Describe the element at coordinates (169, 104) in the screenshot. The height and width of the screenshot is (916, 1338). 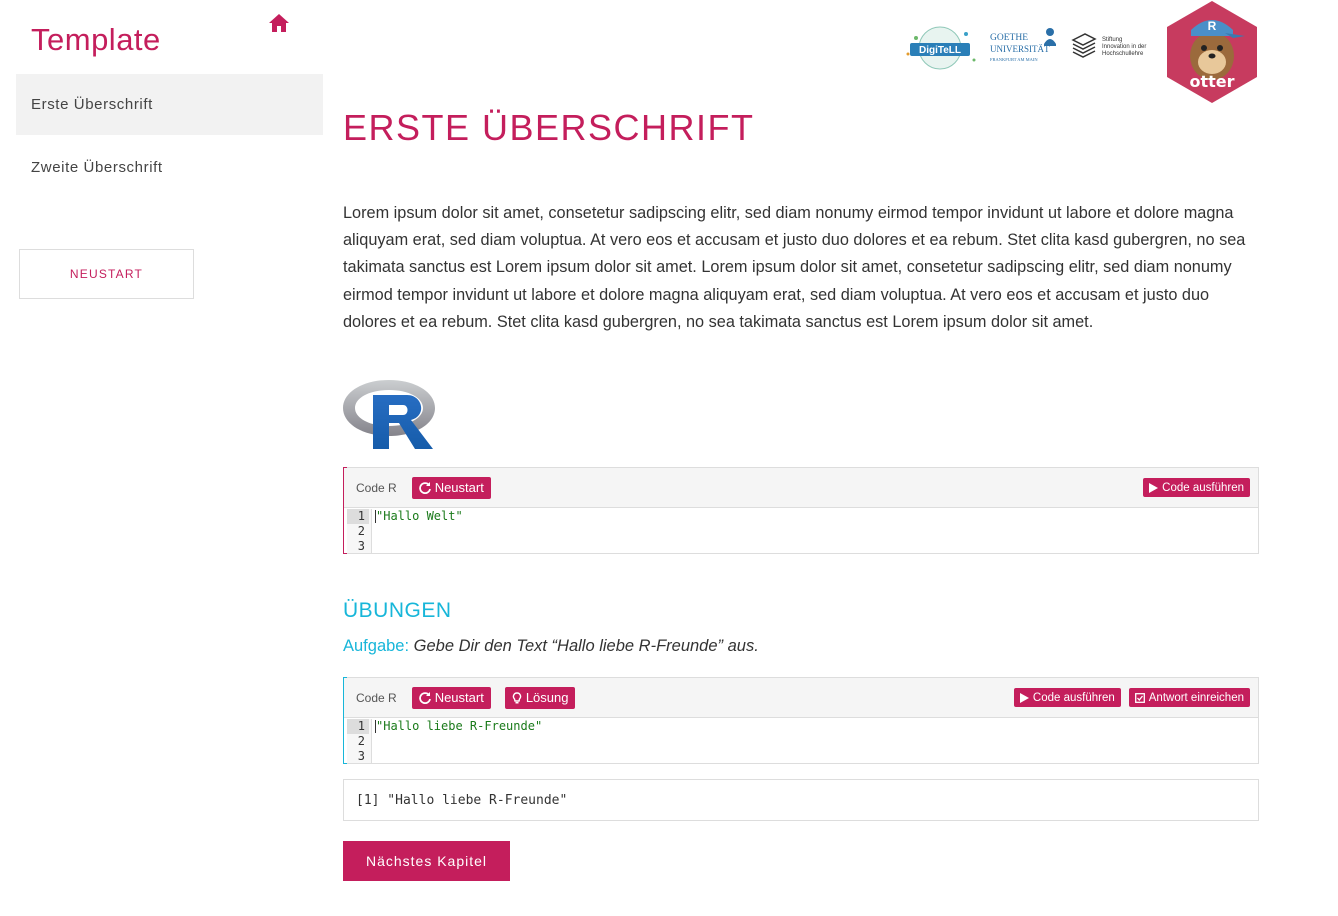
I see `sidebar-item-erste-ueberschrift: Erste Überschrift` at that location.